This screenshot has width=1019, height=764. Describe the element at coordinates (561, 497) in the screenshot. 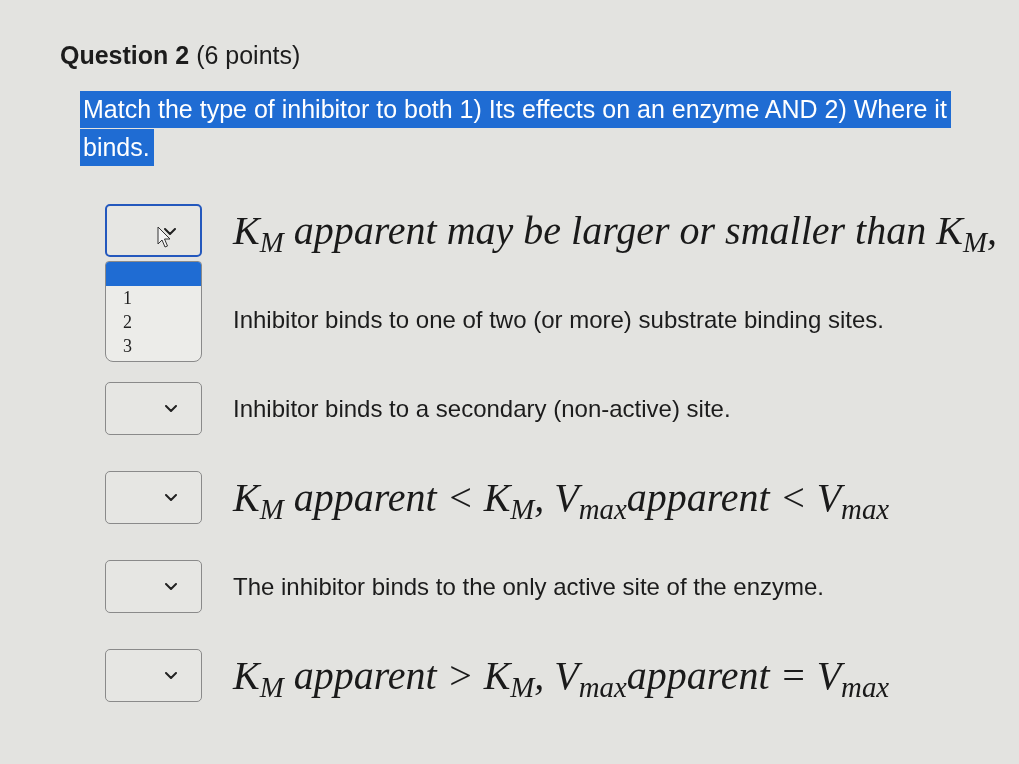

I see `math-statement: K$_{M}$ apparent < K$_{M}$, V$_{max}$apparent < V$_{max}$` at that location.